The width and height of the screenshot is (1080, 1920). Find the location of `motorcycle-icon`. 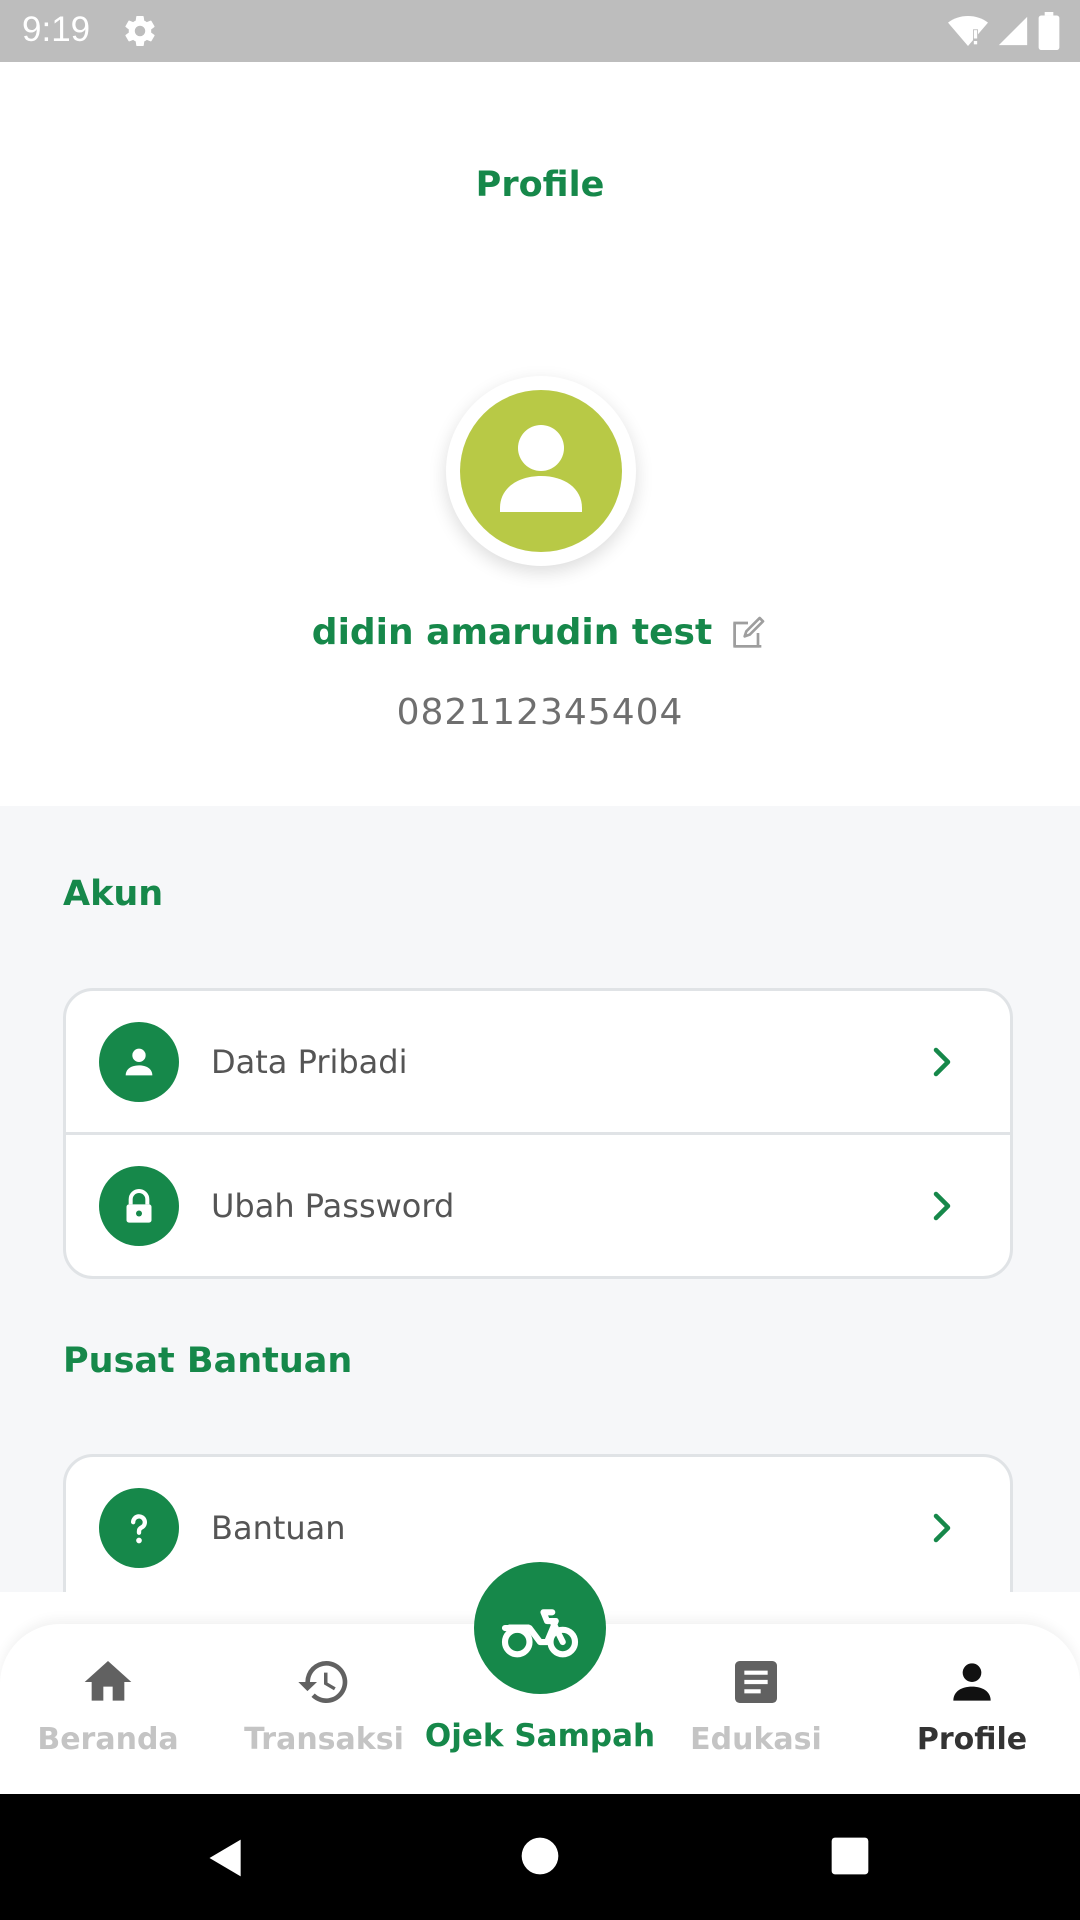

motorcycle-icon is located at coordinates (540, 1633).